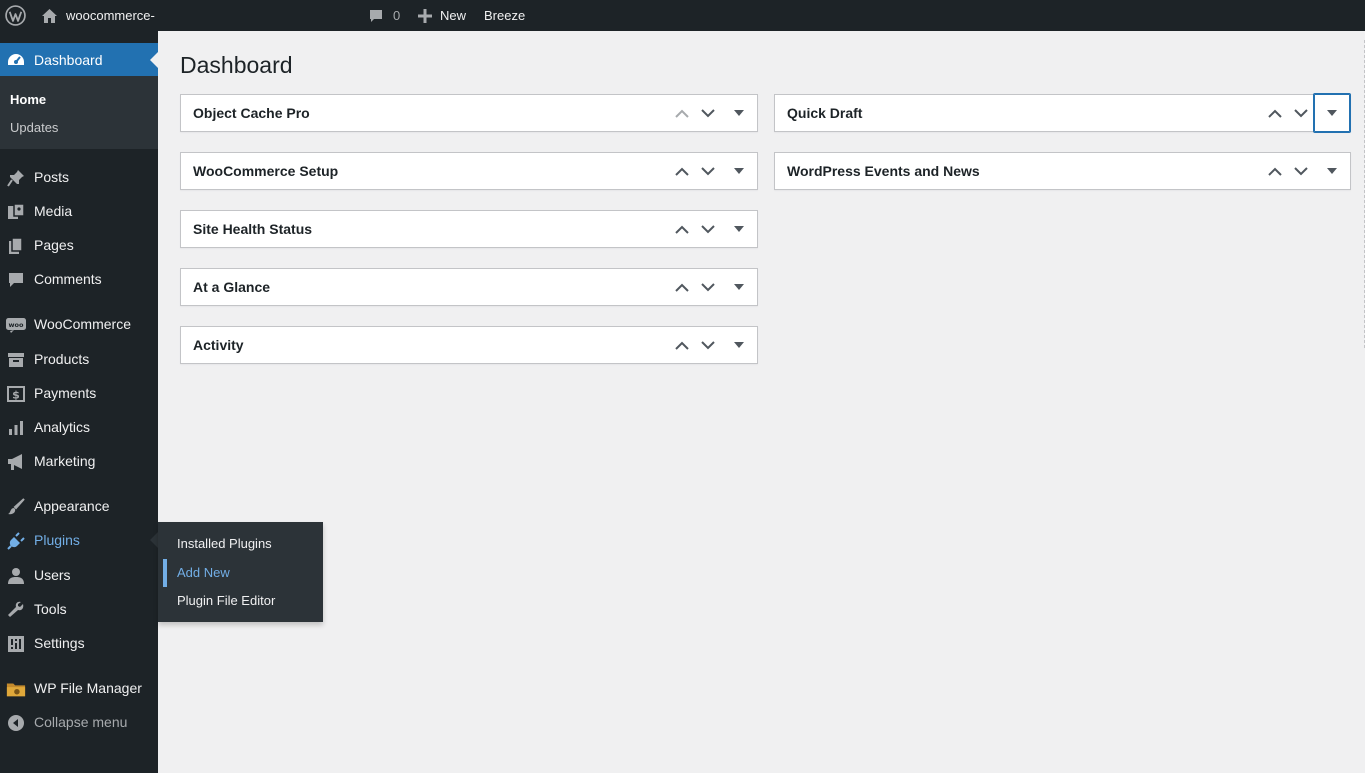 This screenshot has width=1365, height=773. Describe the element at coordinates (224, 543) in the screenshot. I see `flyout-installed-plugins: Installed Plugins` at that location.